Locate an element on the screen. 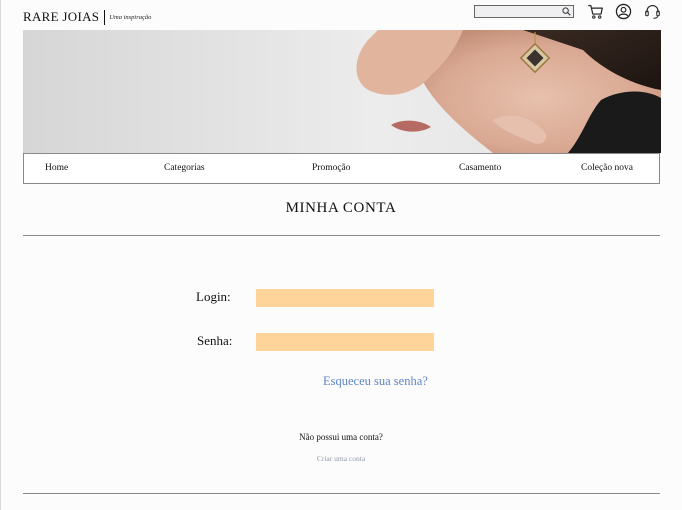  search-box is located at coordinates (524, 11).